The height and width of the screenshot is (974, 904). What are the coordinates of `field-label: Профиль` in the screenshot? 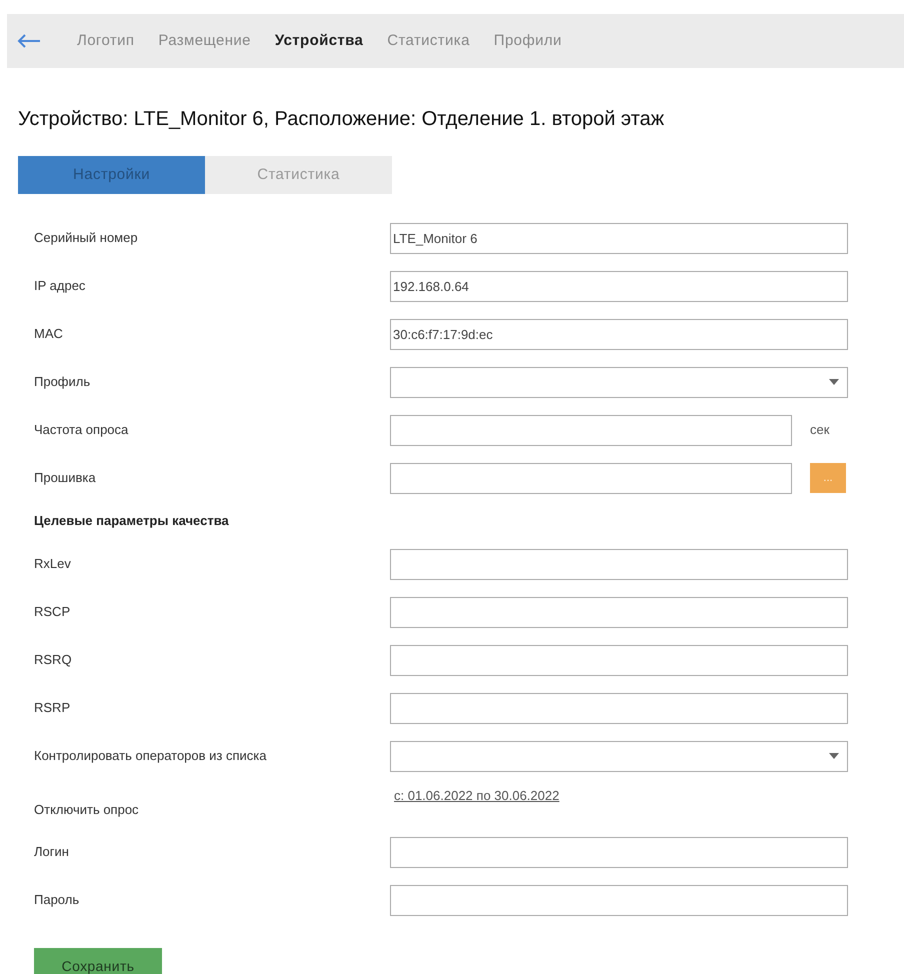 It's located at (63, 382).